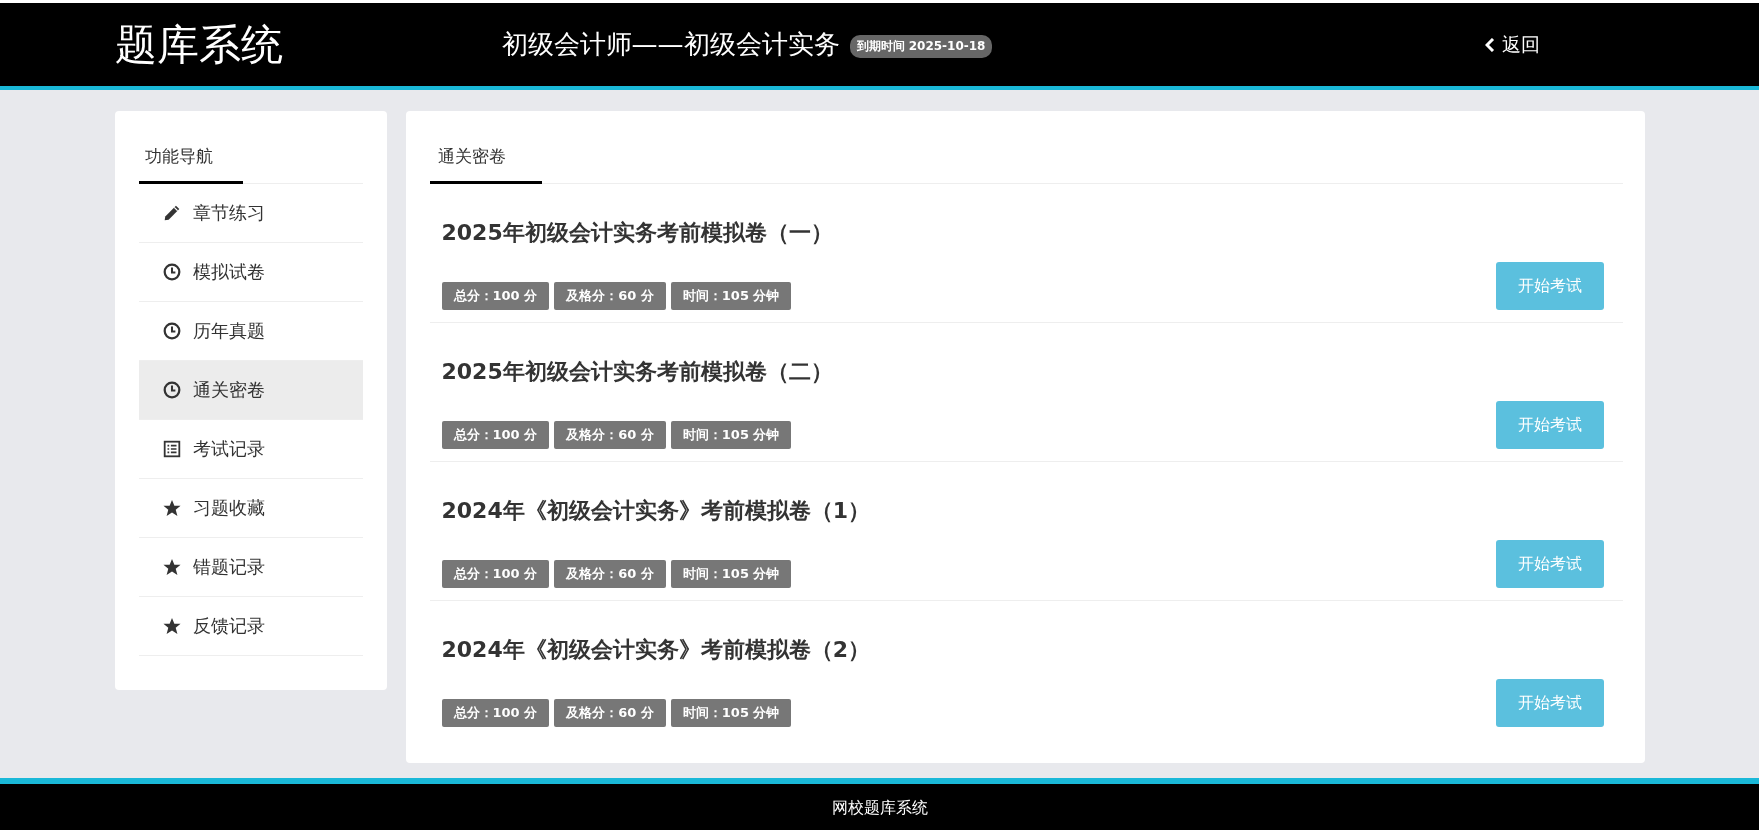  Describe the element at coordinates (879, 808) in the screenshot. I see `footer-text: 网校题库系统` at that location.